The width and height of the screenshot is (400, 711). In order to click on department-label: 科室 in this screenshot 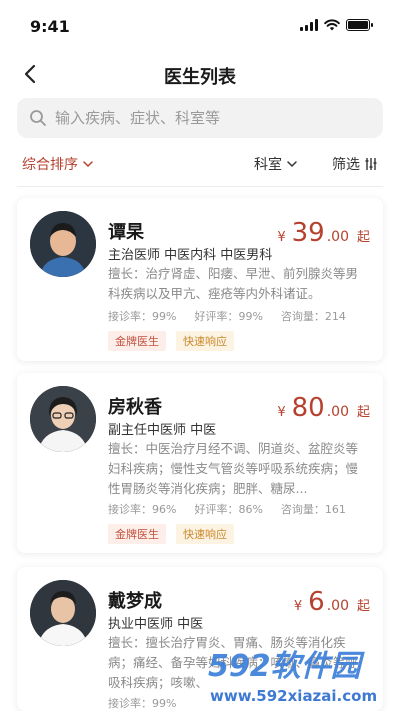, I will do `click(268, 165)`.